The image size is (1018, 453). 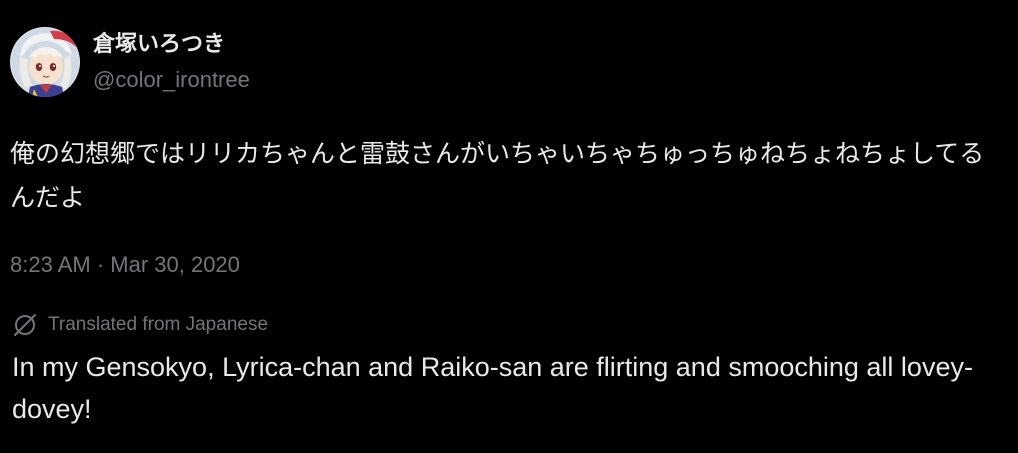 What do you see at coordinates (158, 324) in the screenshot?
I see `translation-label: Translated from Japanese` at bounding box center [158, 324].